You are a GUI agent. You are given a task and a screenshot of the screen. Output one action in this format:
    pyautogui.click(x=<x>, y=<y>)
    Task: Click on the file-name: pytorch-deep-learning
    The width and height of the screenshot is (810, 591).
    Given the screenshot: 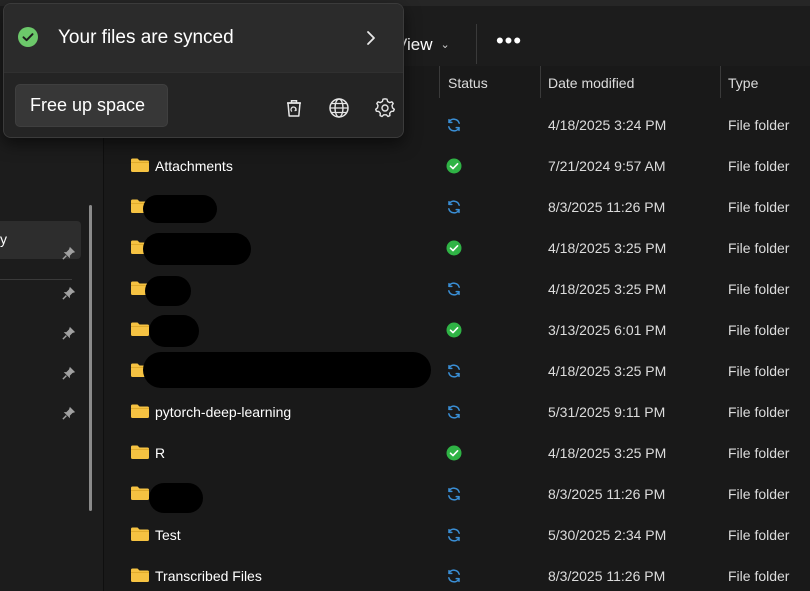 What is the action you would take?
    pyautogui.click(x=223, y=412)
    